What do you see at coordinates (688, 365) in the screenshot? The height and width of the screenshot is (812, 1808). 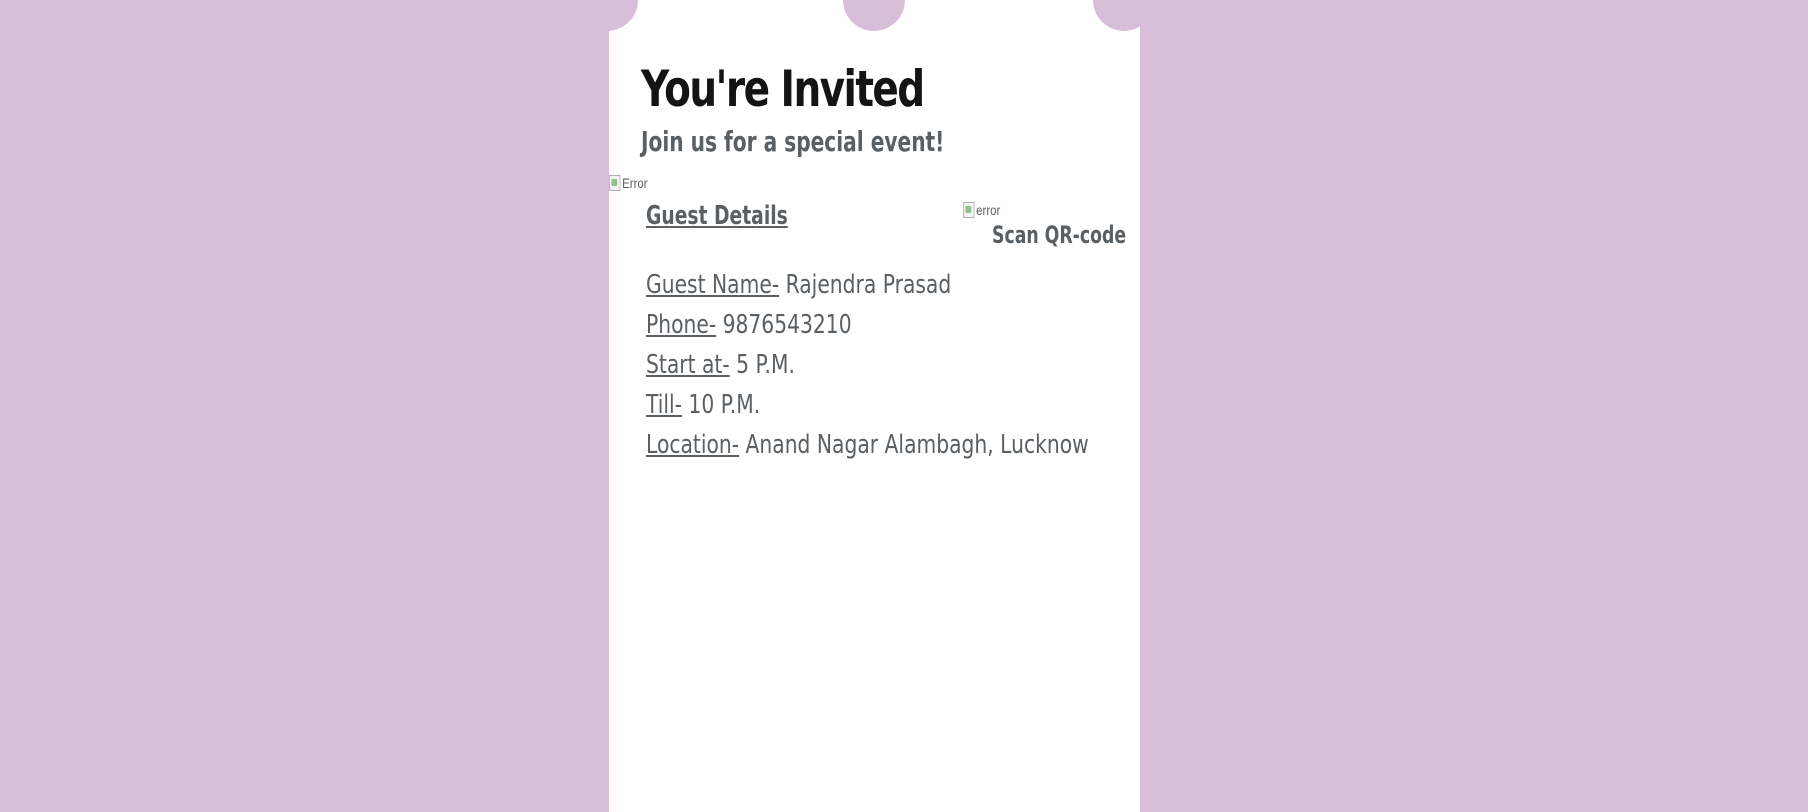 I see `detail-label: Start at-` at bounding box center [688, 365].